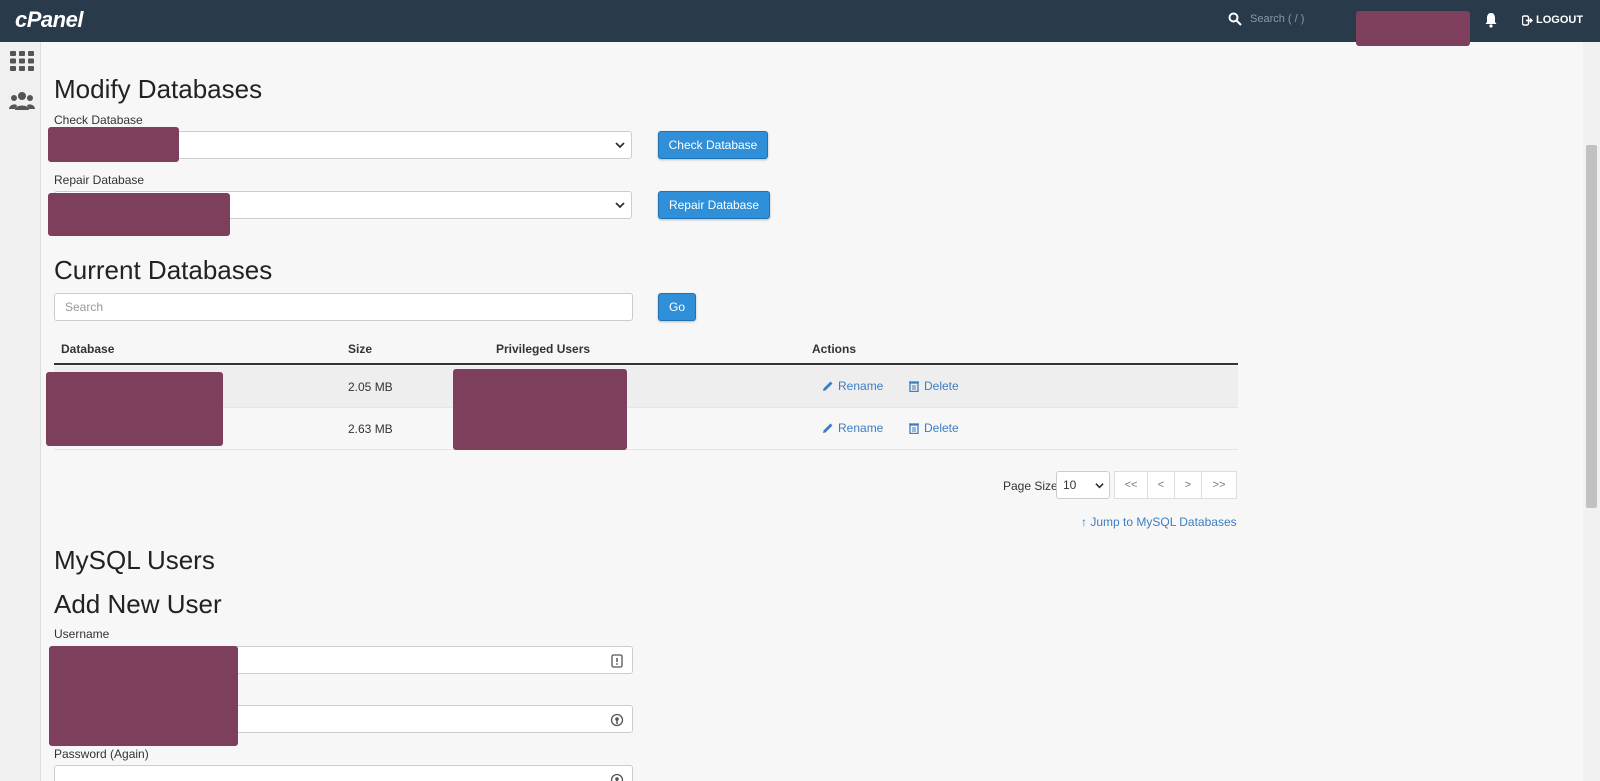  I want to click on jump-to-mysql-databases-link: ↑ Jump to MySQL Databases, so click(1159, 522).